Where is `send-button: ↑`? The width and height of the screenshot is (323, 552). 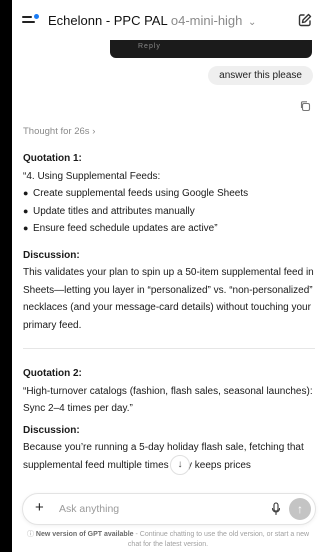
send-button: ↑ is located at coordinates (300, 509).